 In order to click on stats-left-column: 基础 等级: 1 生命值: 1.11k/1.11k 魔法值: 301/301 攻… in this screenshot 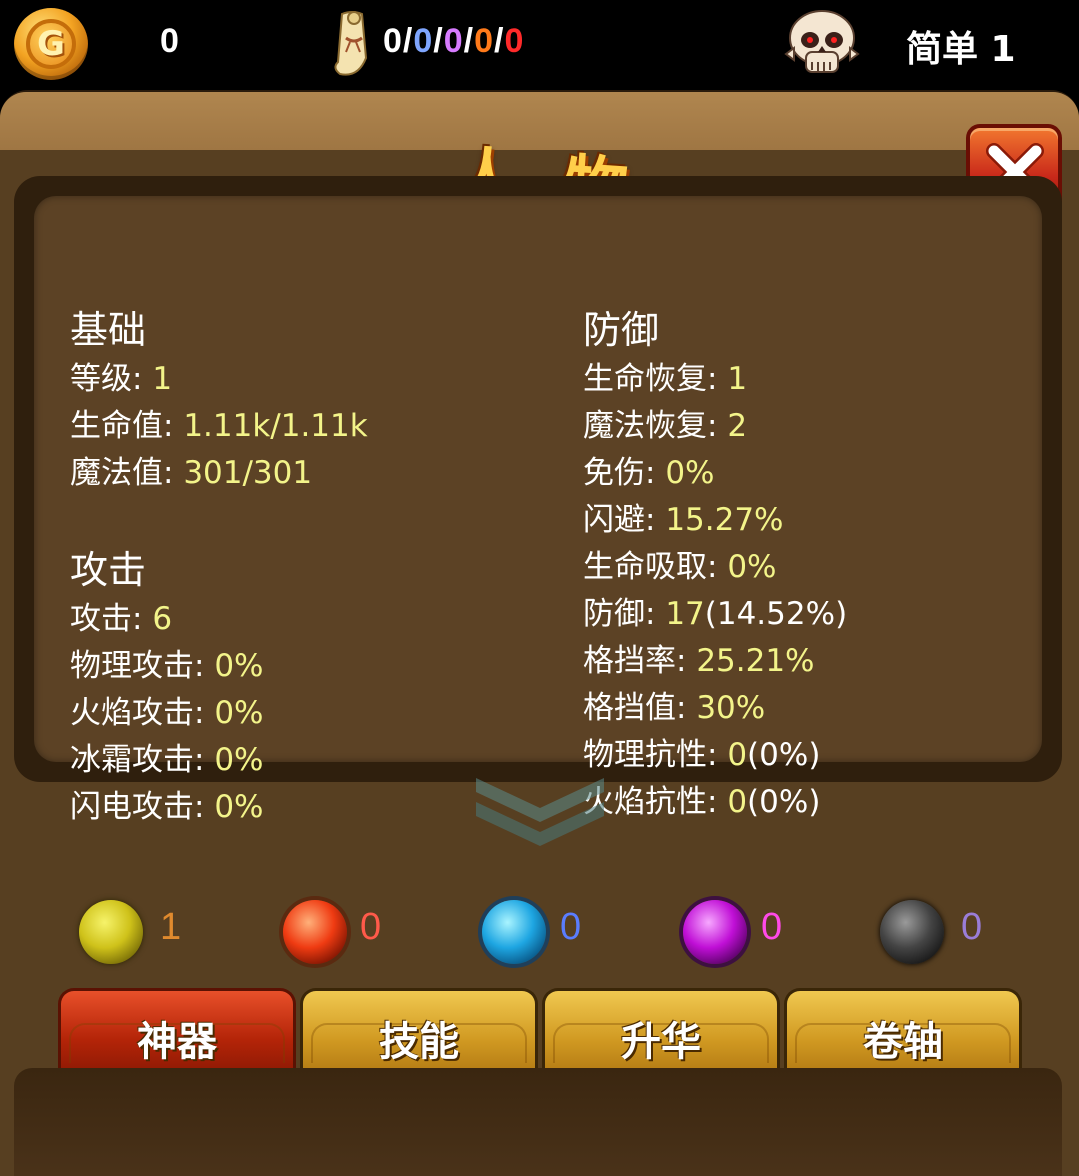, I will do `click(219, 568)`.